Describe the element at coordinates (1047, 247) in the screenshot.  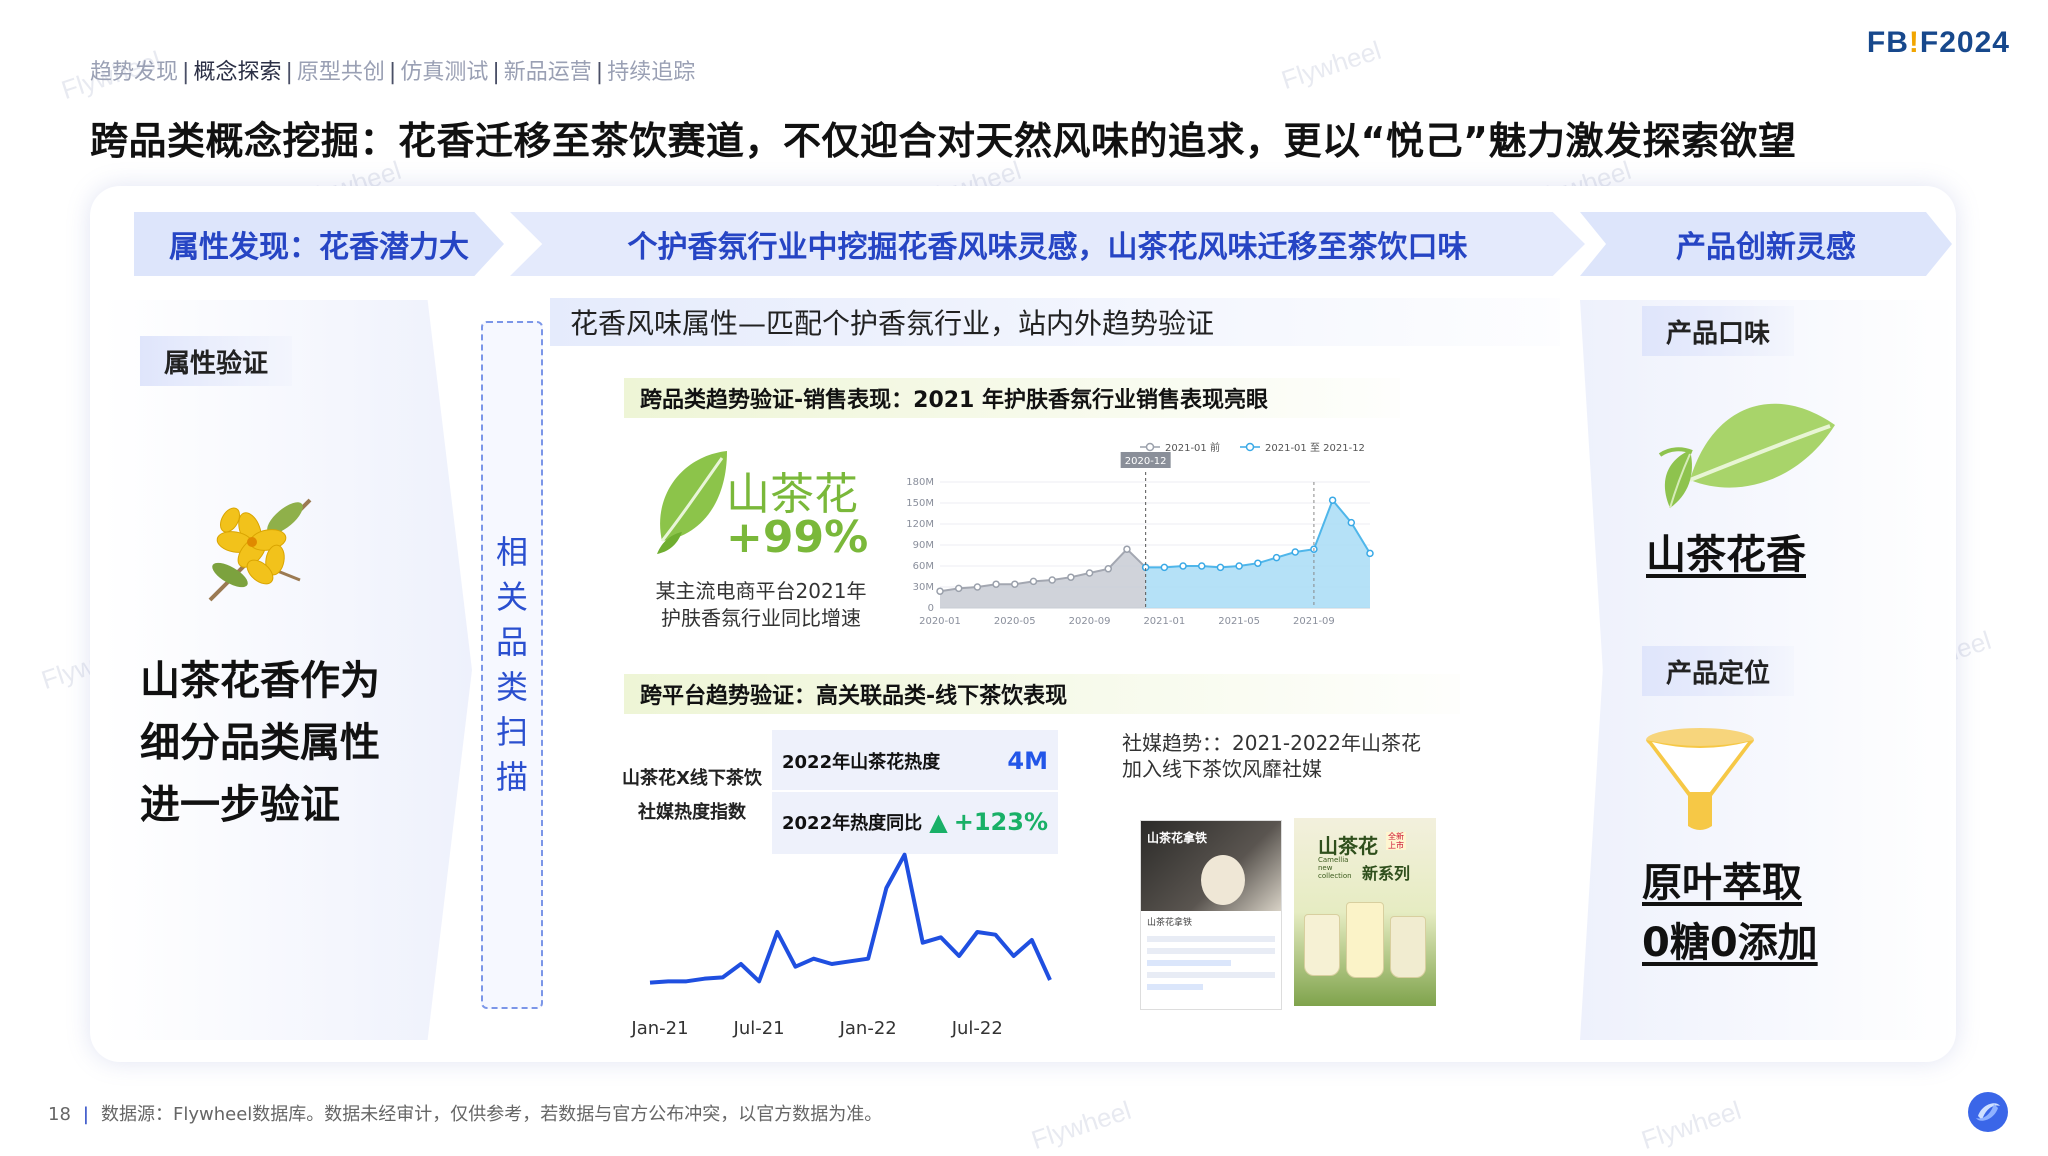
I see `chevron-label: 个护香氛行业中挖掘花香风味灵感，山茶花风味迁移至茶饮口味` at that location.